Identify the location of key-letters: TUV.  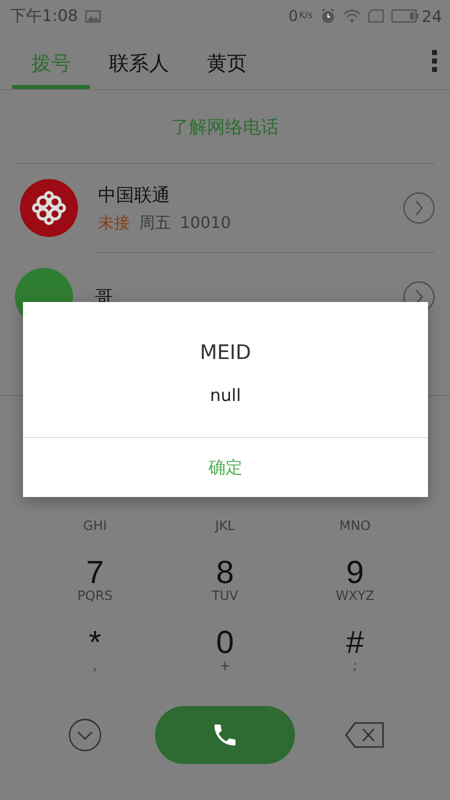
(225, 597).